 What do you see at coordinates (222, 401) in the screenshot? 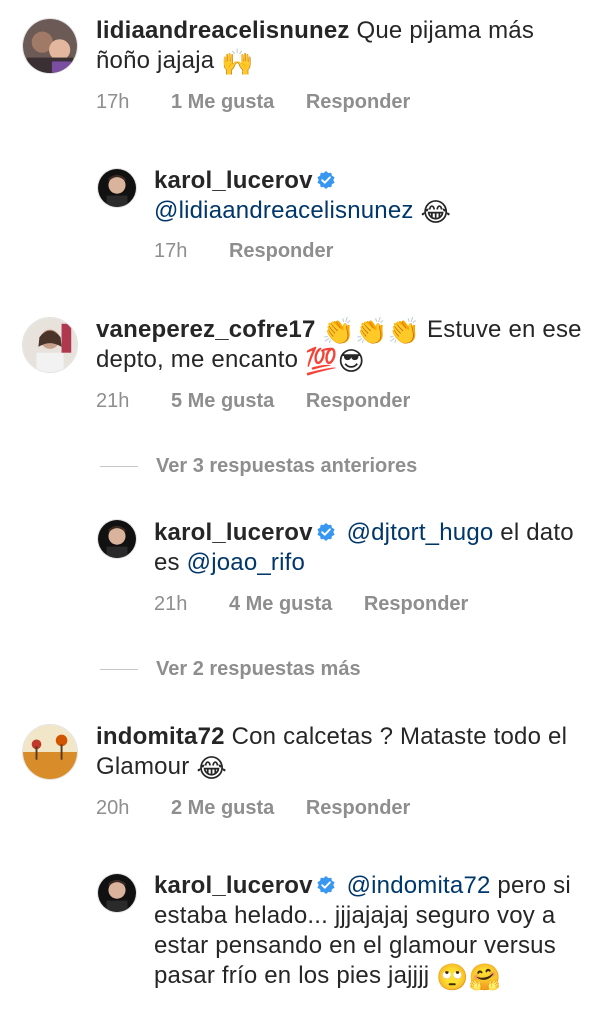
I see `comment-likes: 5 Me gusta` at bounding box center [222, 401].